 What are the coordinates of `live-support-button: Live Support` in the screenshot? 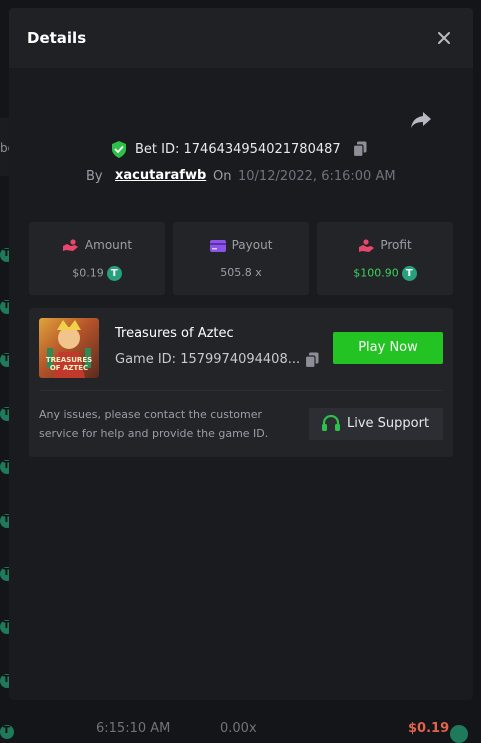 It's located at (376, 424).